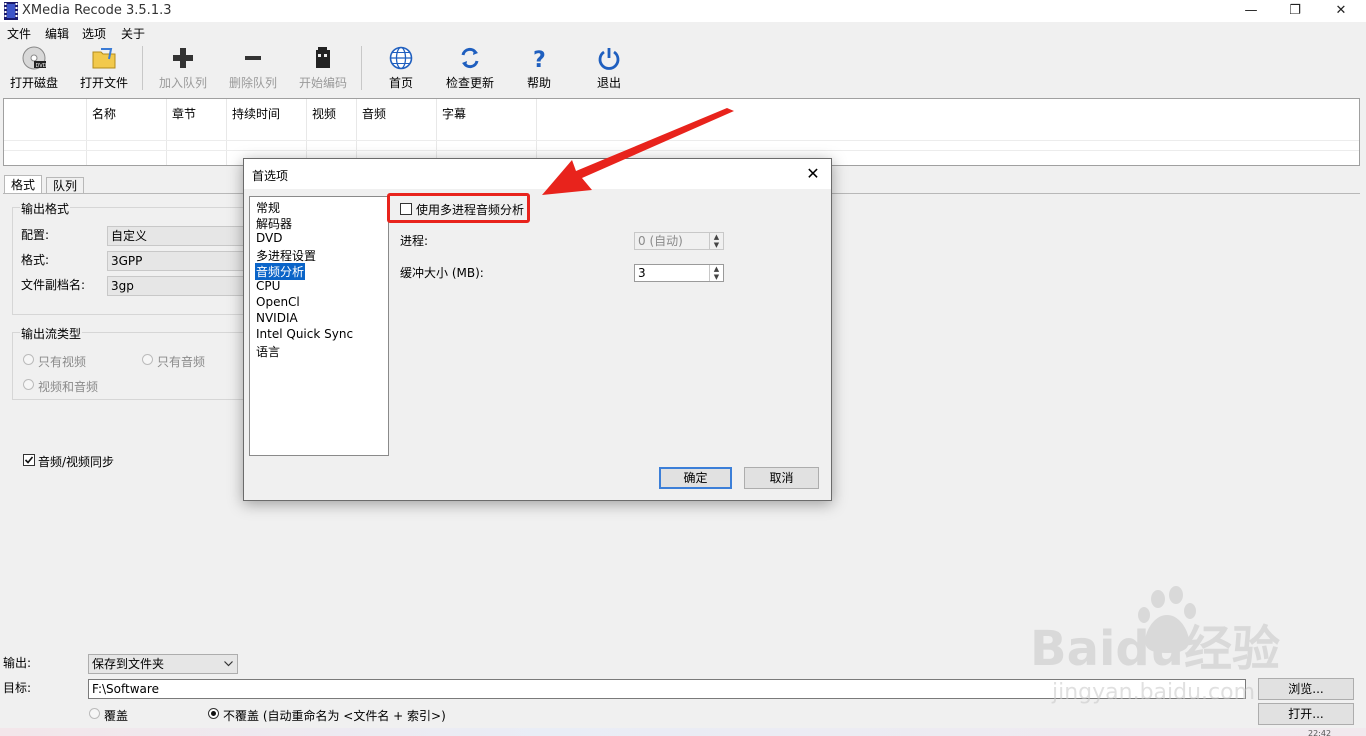 The image size is (1366, 736). Describe the element at coordinates (177, 286) in the screenshot. I see `extension-combo: 3gp` at that location.